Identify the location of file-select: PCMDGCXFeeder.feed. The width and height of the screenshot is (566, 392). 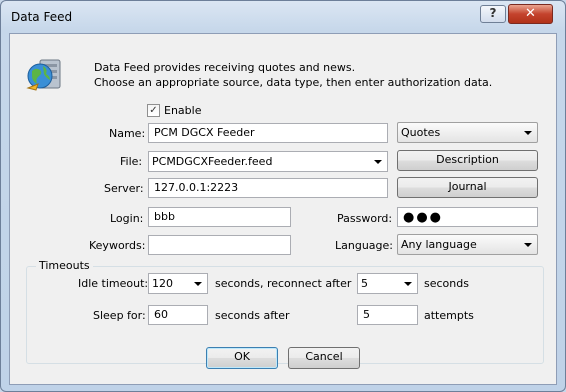
(268, 161).